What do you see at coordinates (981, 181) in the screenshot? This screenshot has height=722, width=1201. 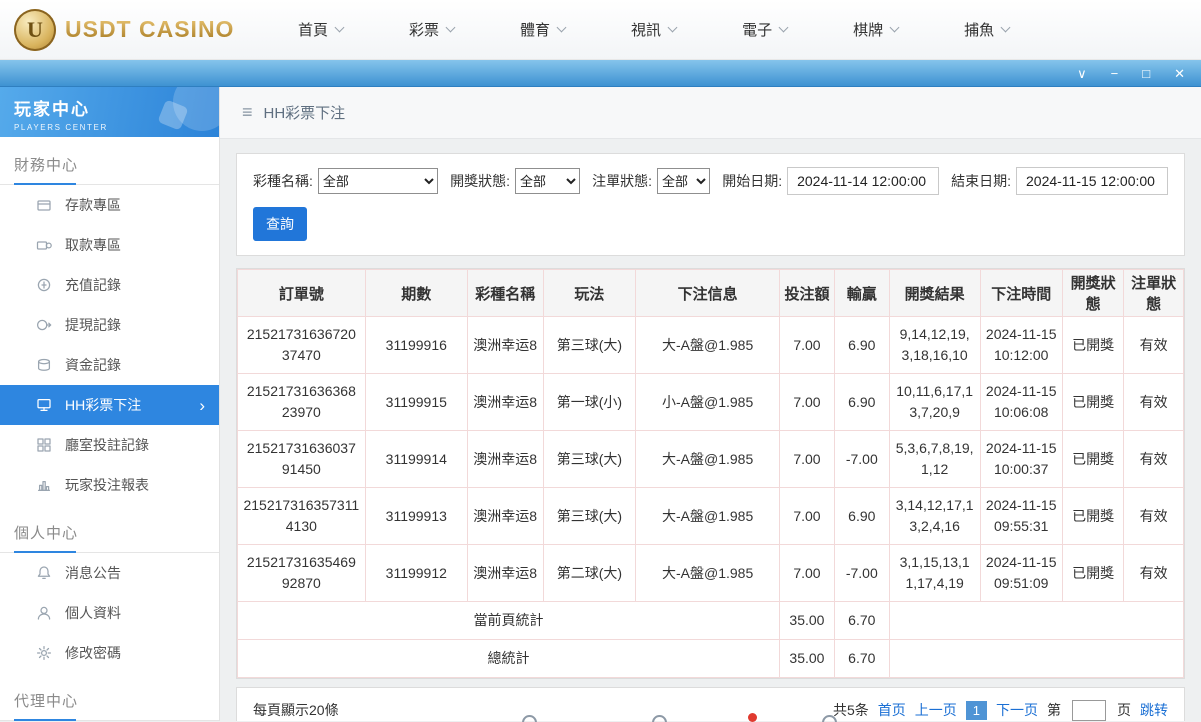 I see `end-date-label: 結束日期:` at bounding box center [981, 181].